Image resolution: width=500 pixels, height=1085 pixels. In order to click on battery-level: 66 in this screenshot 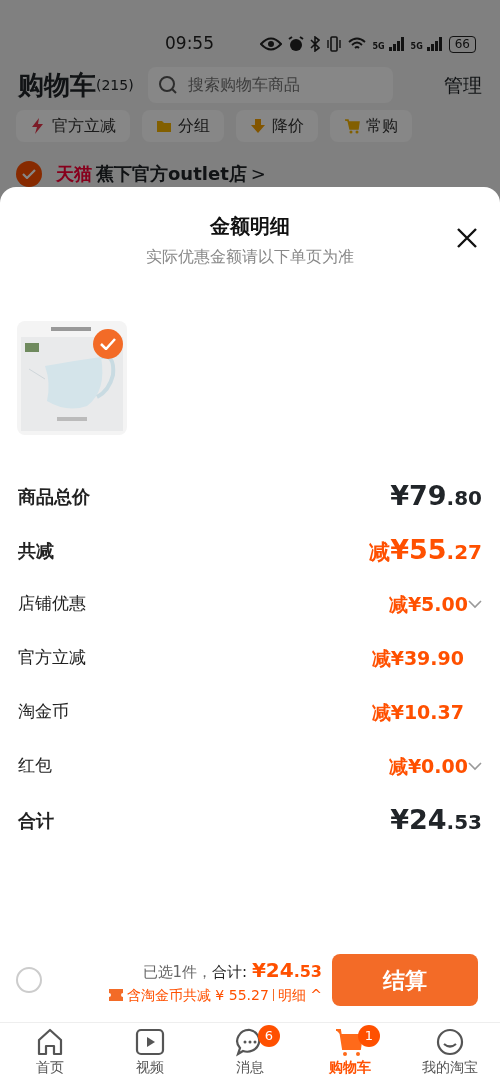, I will do `click(462, 44)`.